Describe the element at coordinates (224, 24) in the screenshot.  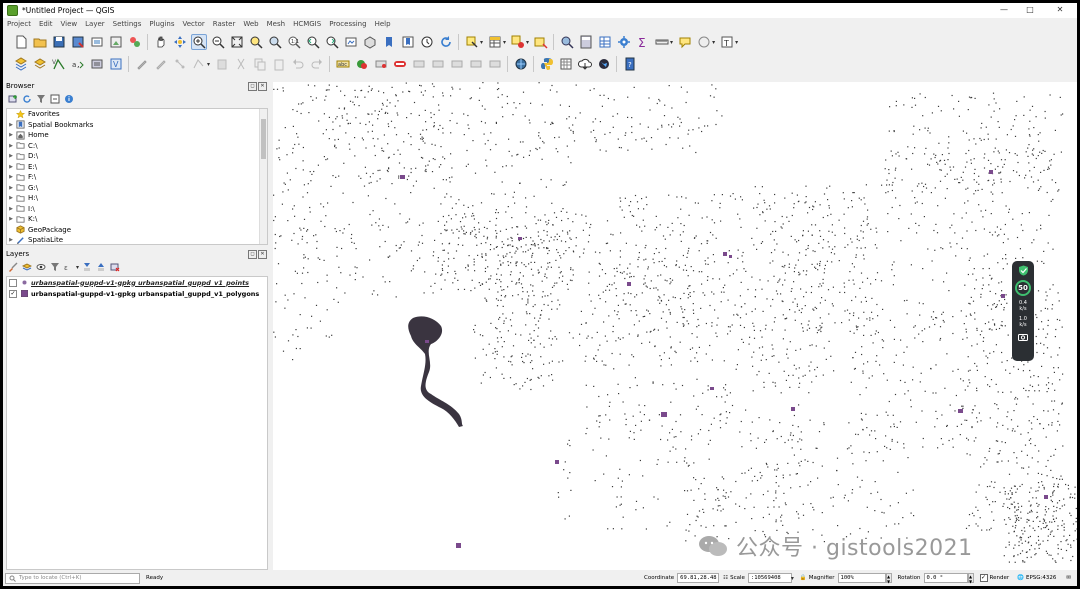
I see `menu-raster: Raster` at that location.